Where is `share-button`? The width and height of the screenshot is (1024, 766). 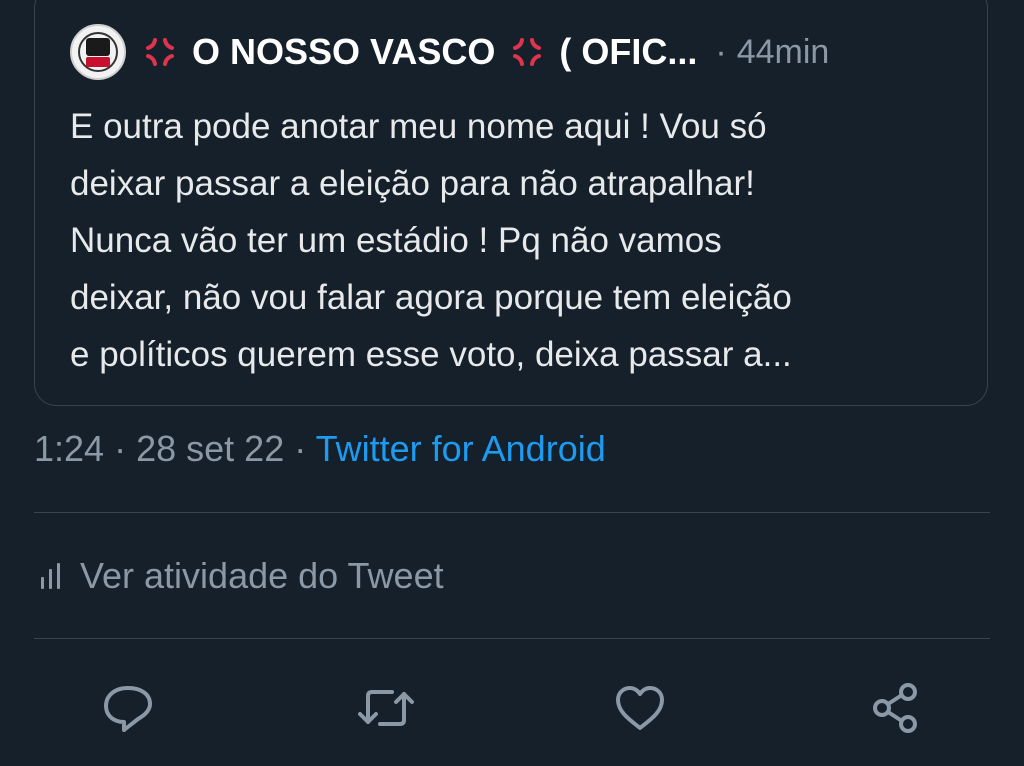 share-button is located at coordinates (896, 708).